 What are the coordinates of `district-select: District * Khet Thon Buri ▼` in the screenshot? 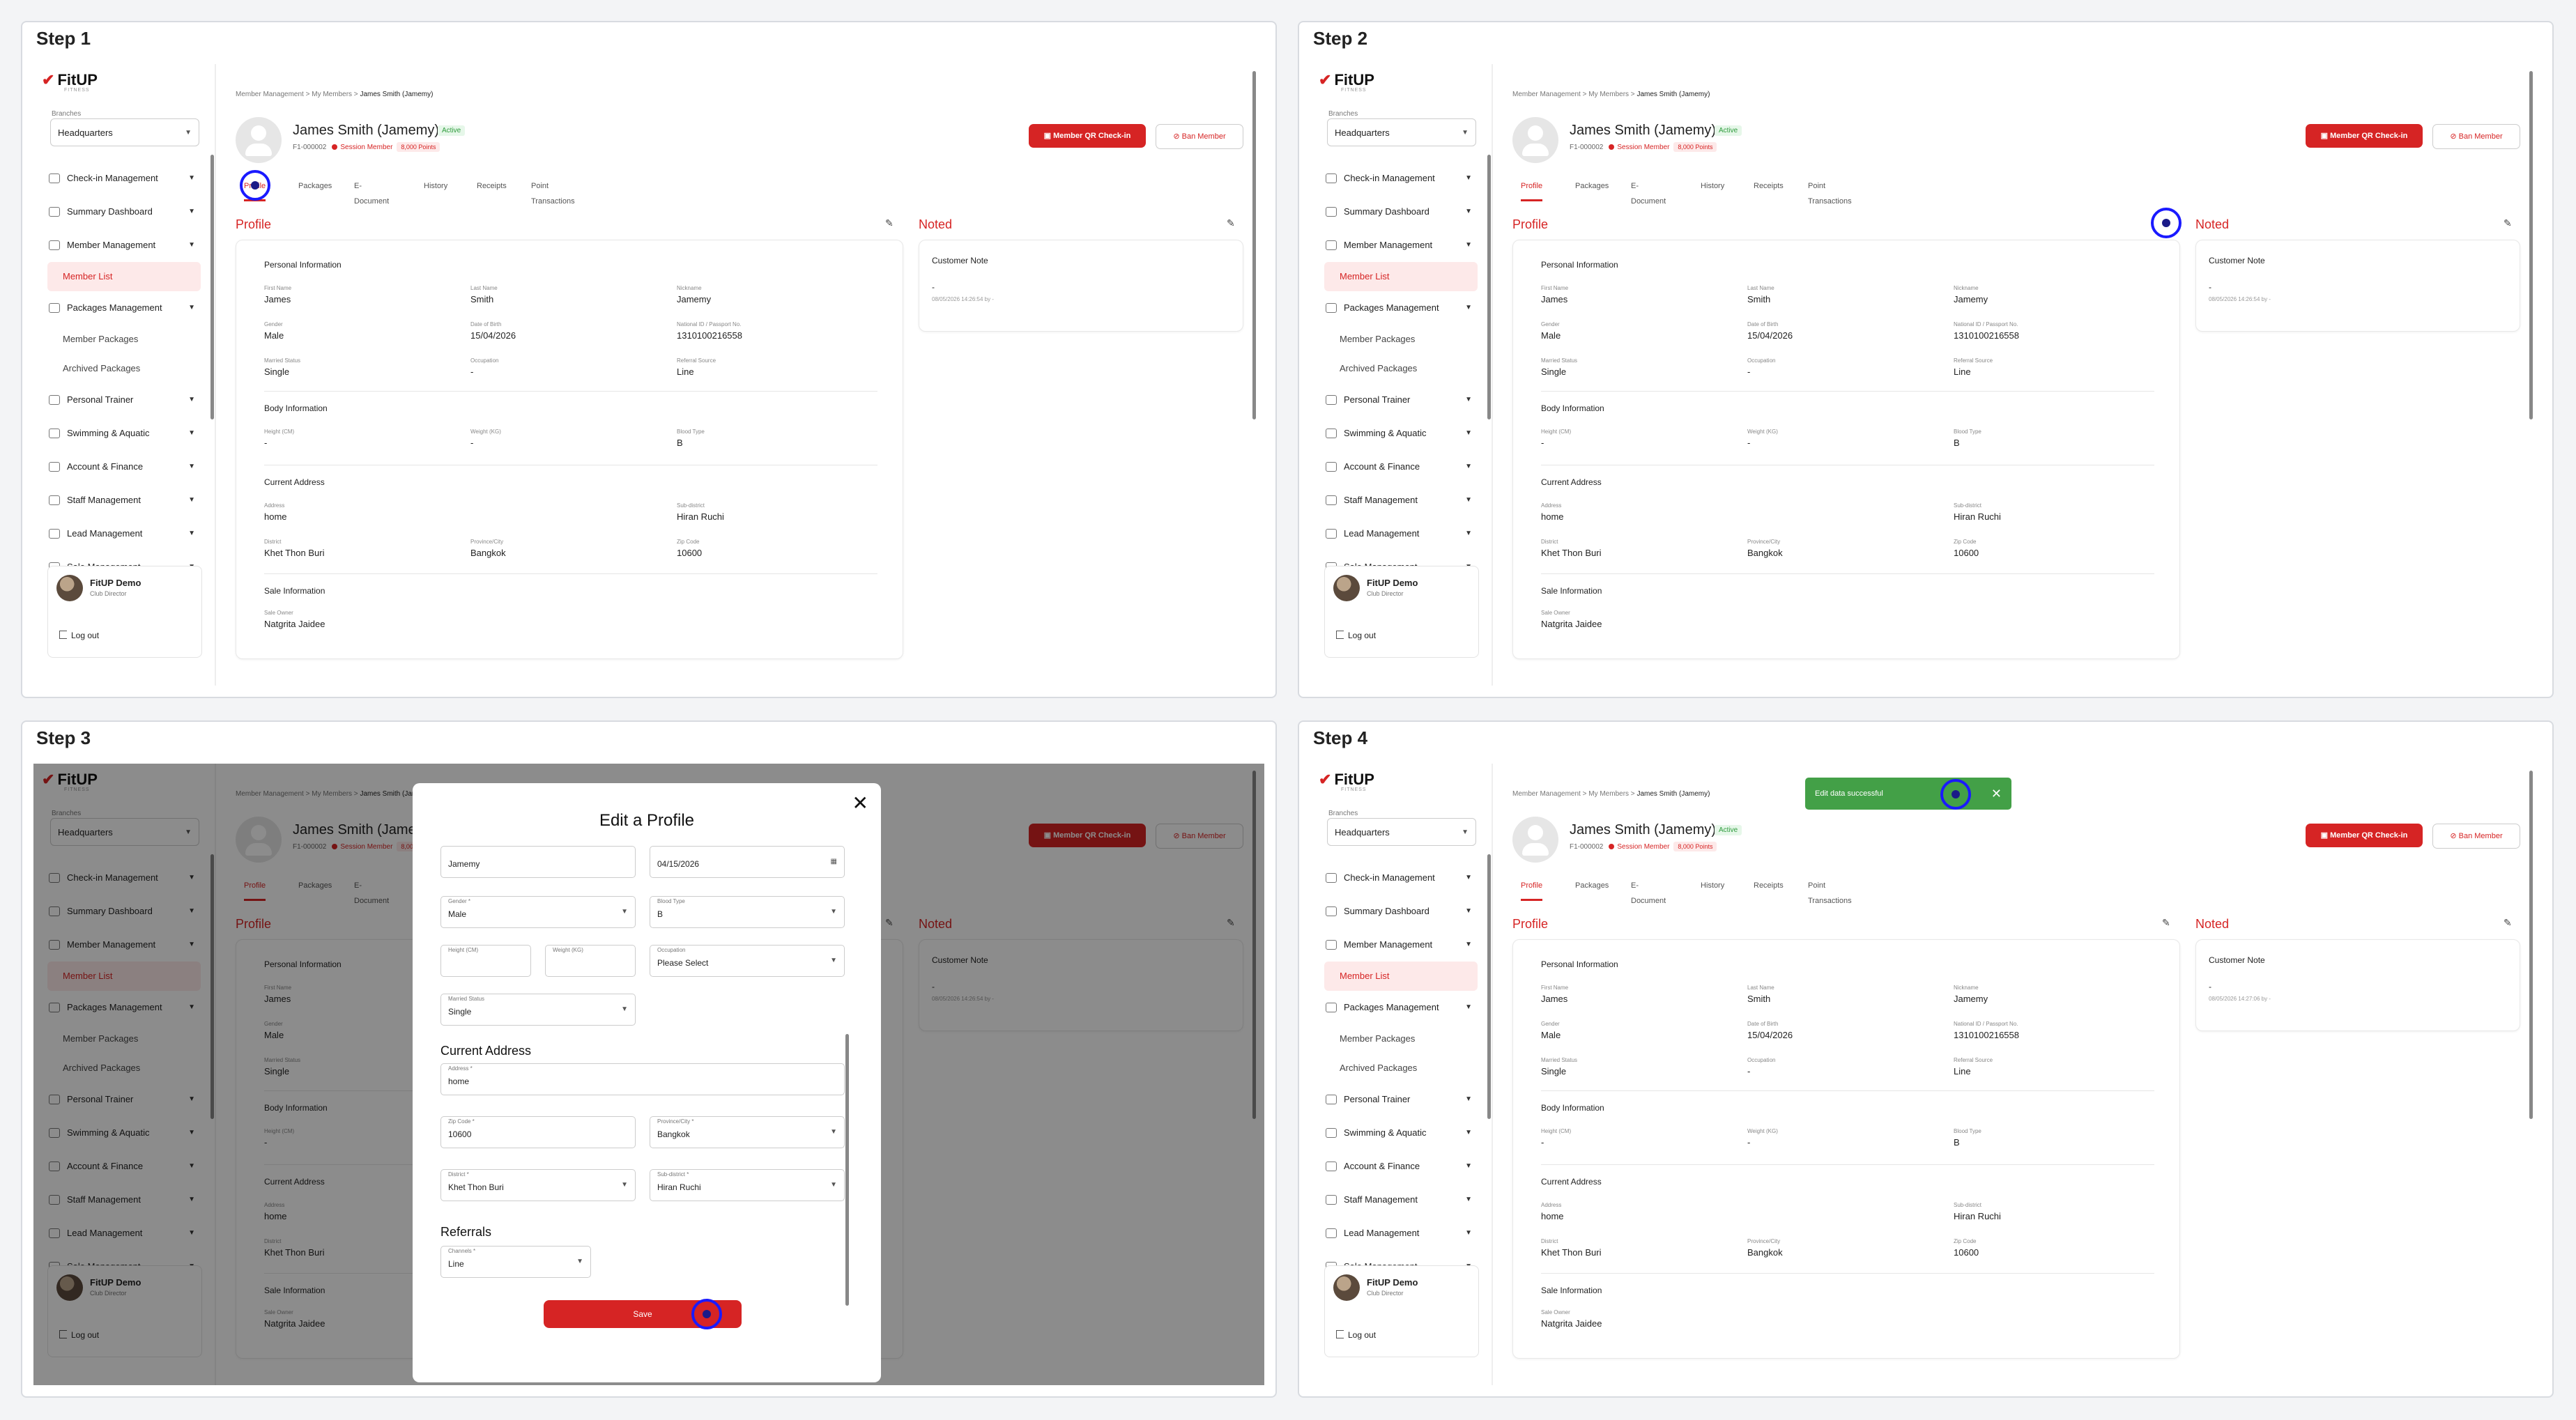 It's located at (538, 1185).